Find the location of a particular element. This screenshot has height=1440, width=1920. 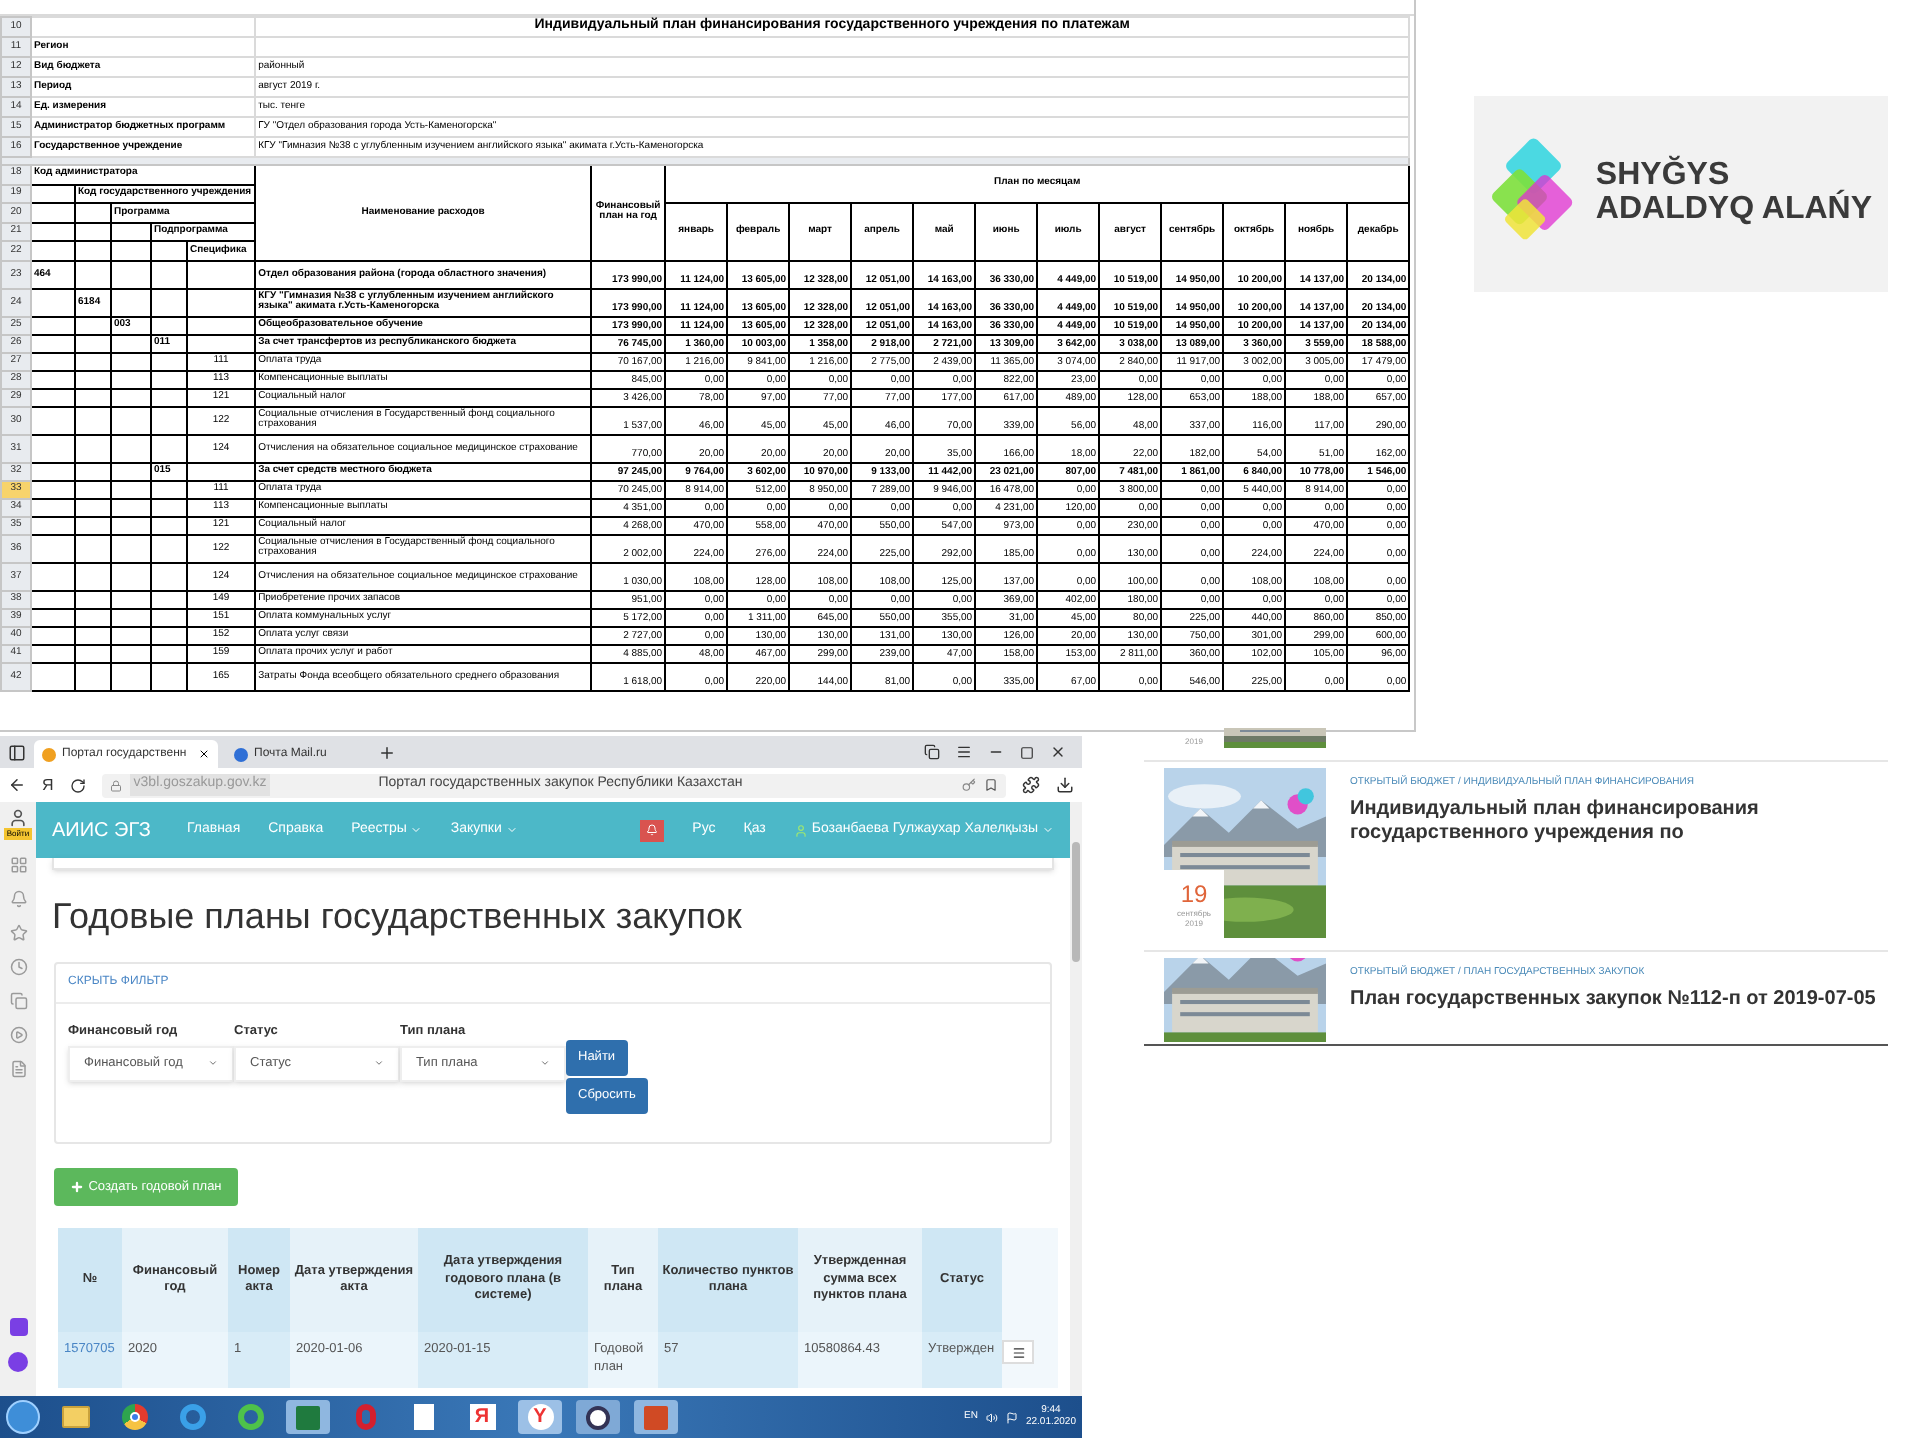

news-title: План государственных закупок №112-п от 2019-07-05 is located at coordinates (1617, 999).